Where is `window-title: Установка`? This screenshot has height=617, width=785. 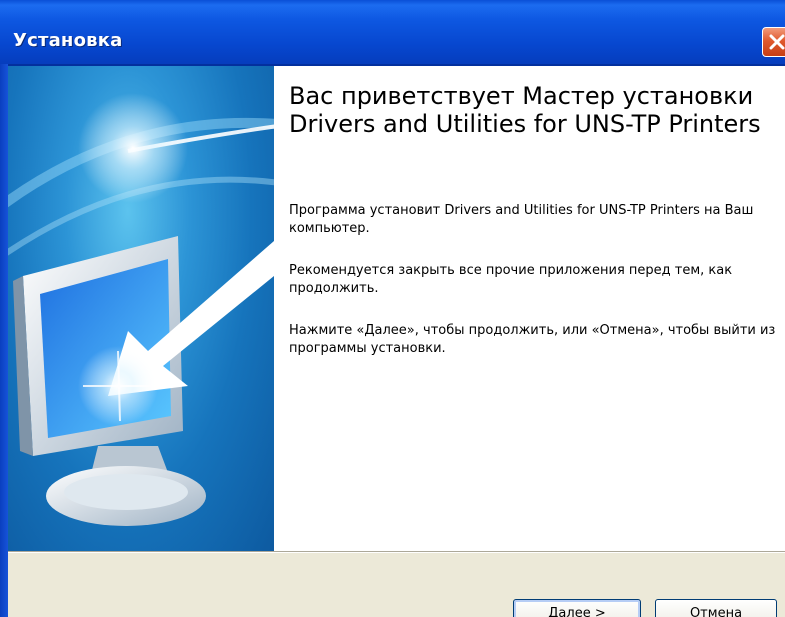 window-title: Установка is located at coordinates (68, 40).